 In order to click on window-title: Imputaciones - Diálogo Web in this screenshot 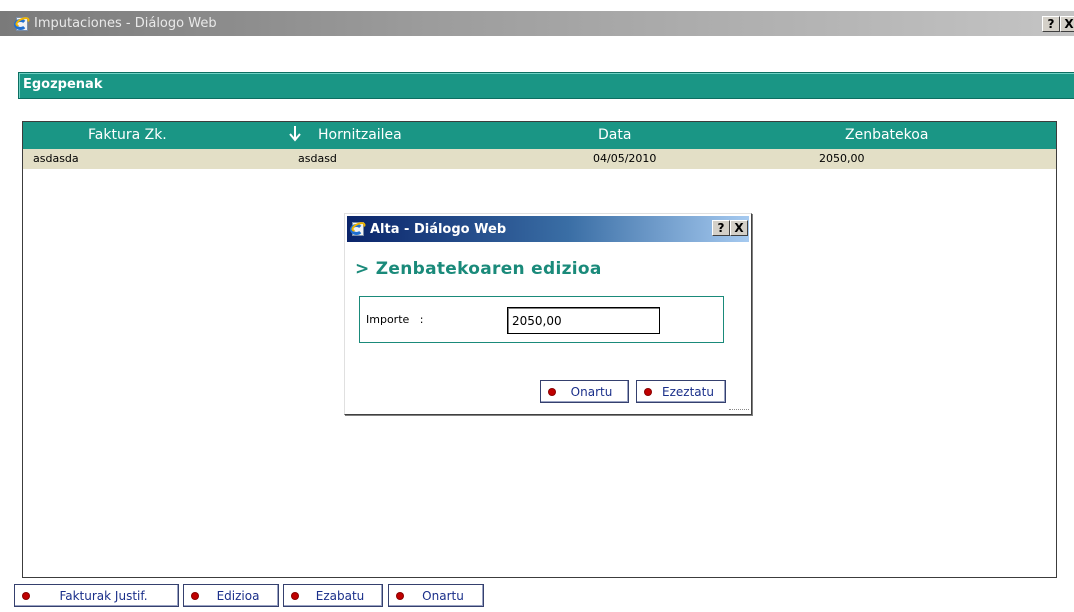, I will do `click(125, 23)`.